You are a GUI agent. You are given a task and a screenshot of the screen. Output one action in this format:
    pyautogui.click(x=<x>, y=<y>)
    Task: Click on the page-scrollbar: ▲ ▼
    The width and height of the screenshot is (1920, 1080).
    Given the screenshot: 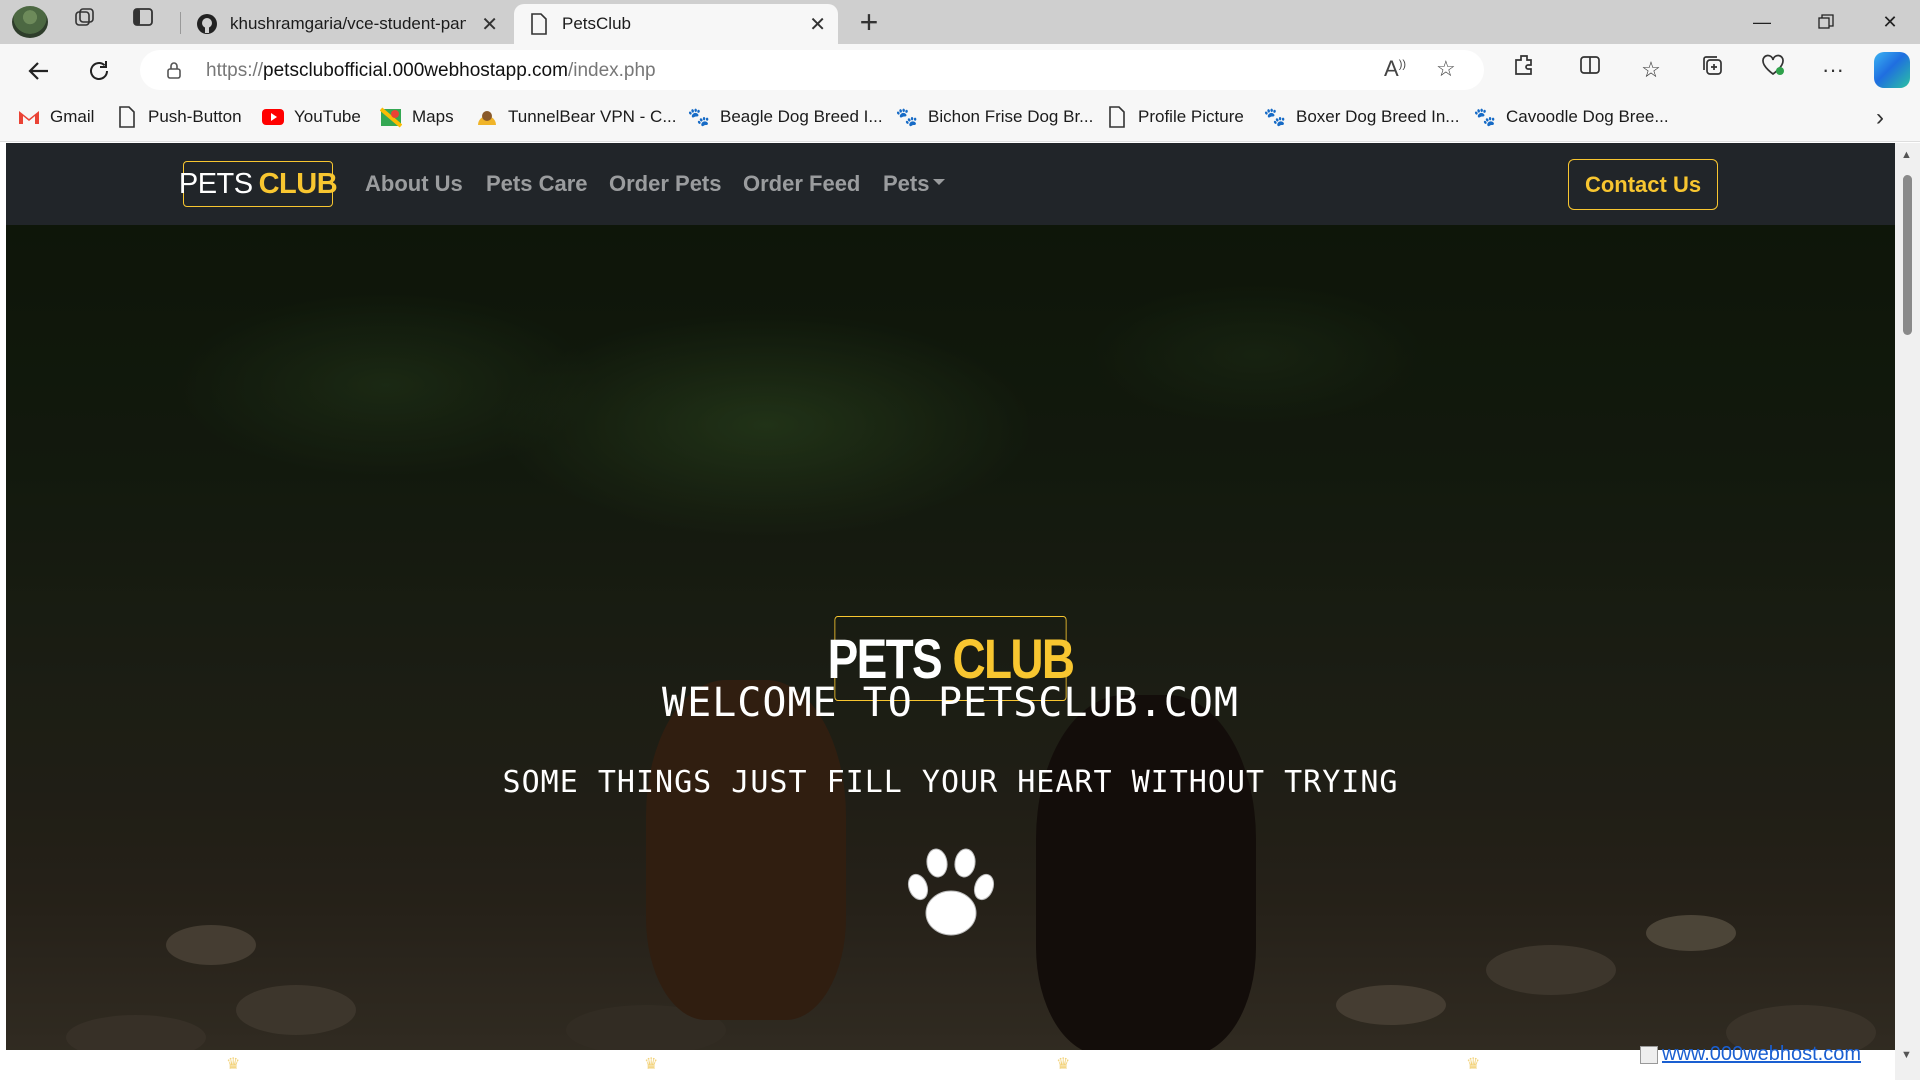 What is the action you would take?
    pyautogui.click(x=1907, y=611)
    